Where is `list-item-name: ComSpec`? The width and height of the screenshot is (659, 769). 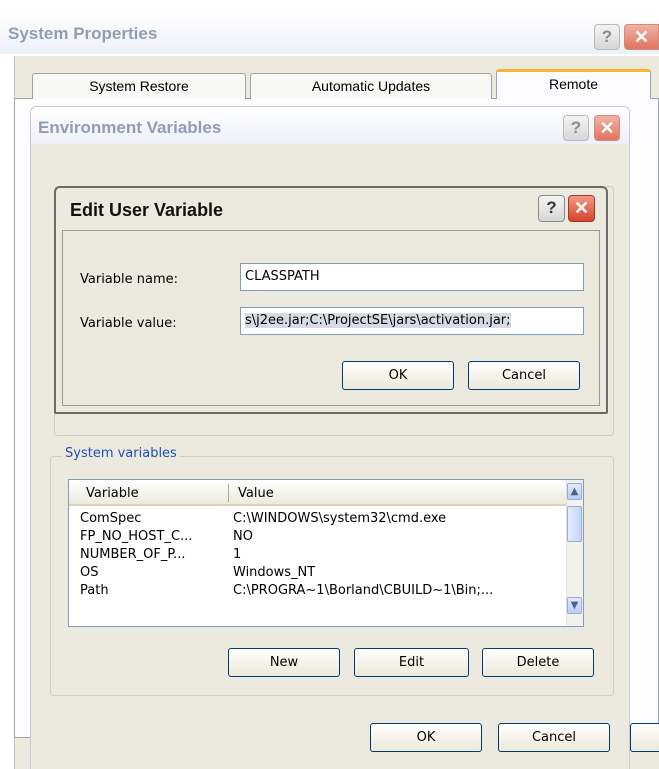 list-item-name: ComSpec is located at coordinates (110, 520).